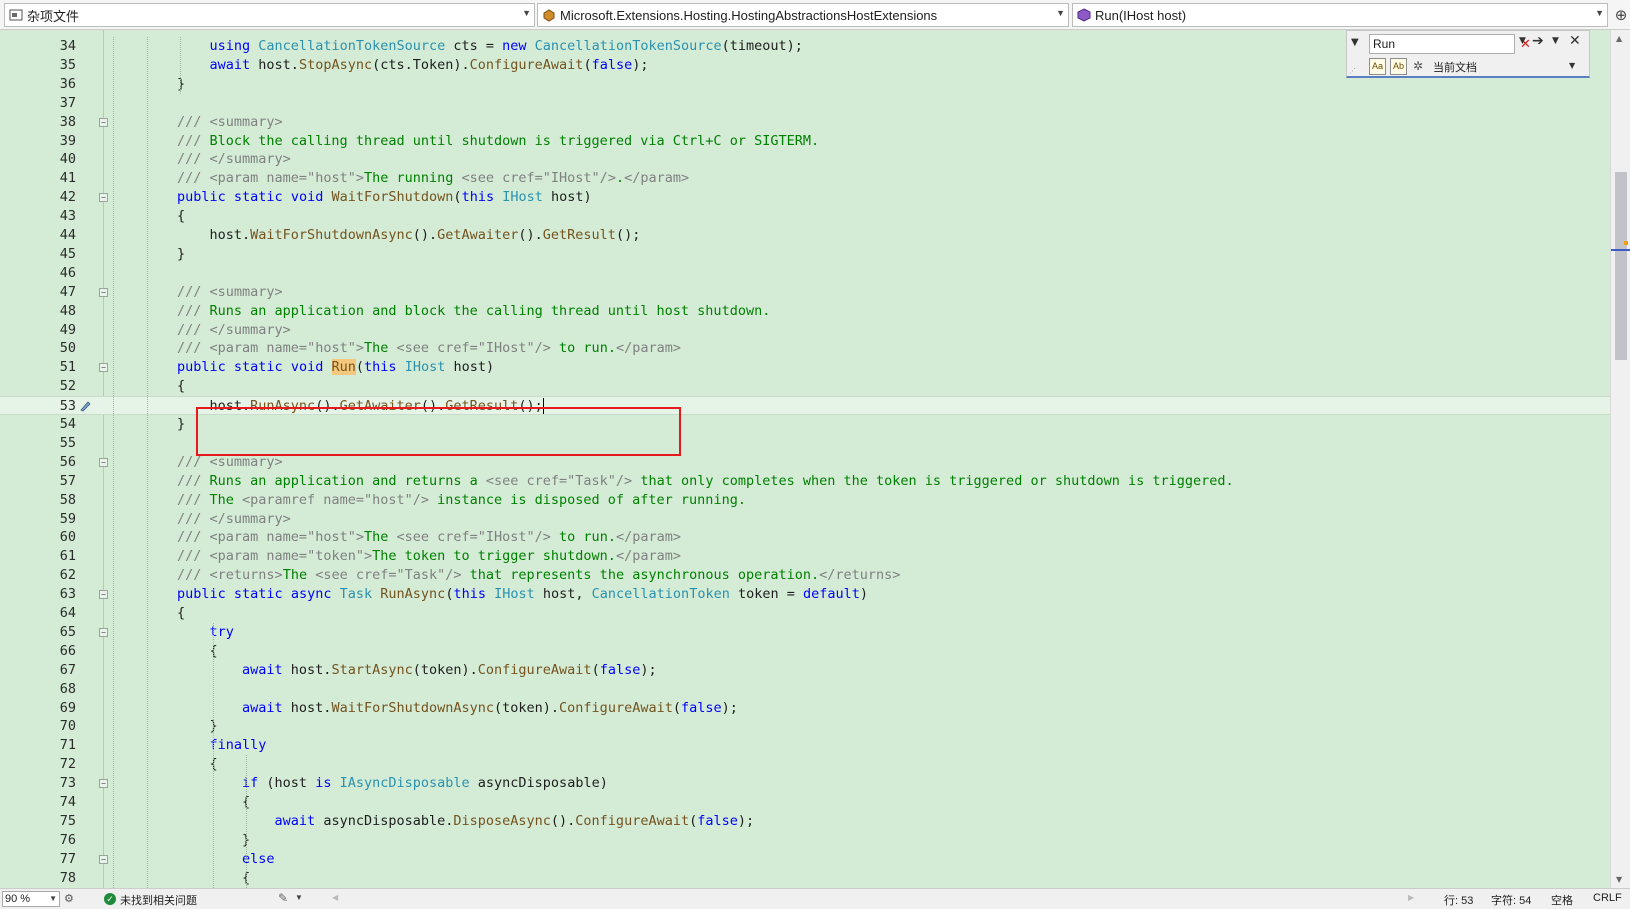  Describe the element at coordinates (1619, 38) in the screenshot. I see `scroll-up-icon: ▲` at that location.